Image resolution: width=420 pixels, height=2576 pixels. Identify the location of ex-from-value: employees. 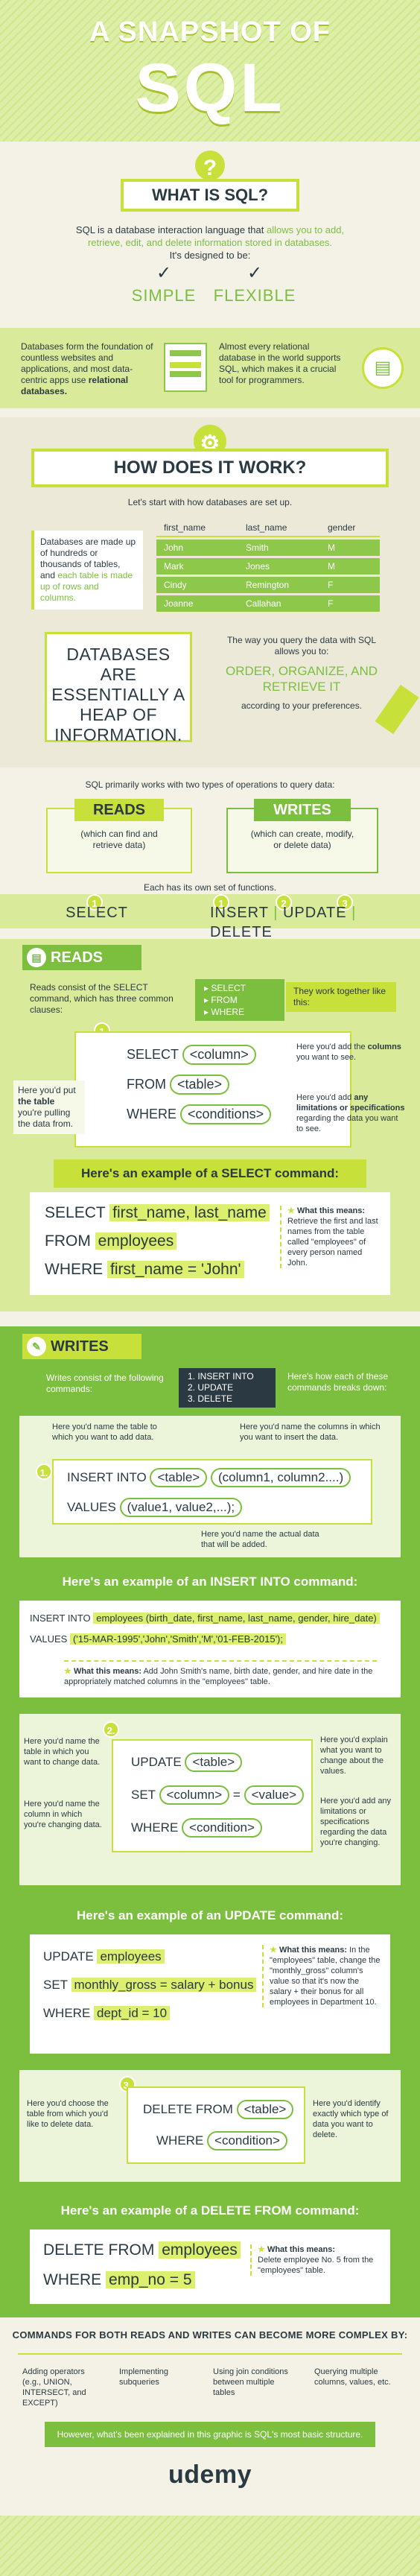
(136, 1241).